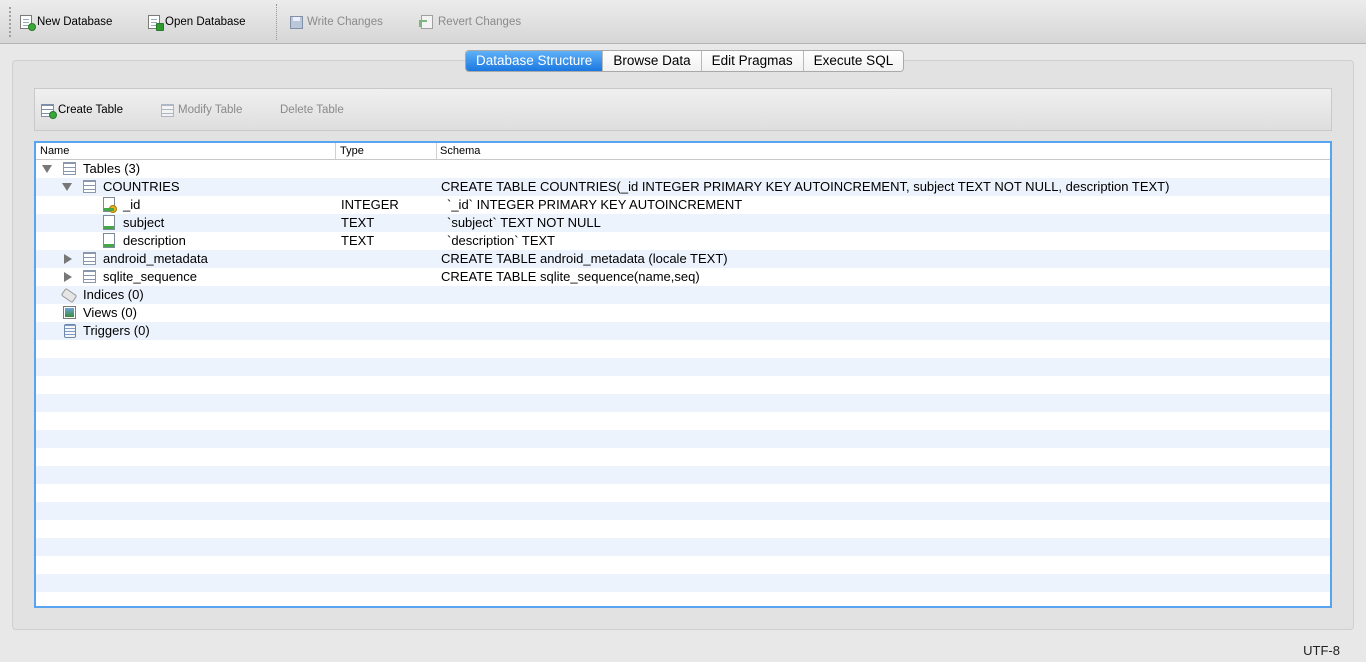  What do you see at coordinates (54, 151) in the screenshot?
I see `column-header-name: Name` at bounding box center [54, 151].